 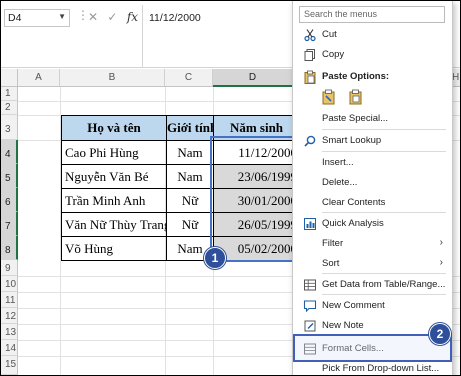 What do you see at coordinates (113, 127) in the screenshot?
I see `table-header-name: Họ và tên` at bounding box center [113, 127].